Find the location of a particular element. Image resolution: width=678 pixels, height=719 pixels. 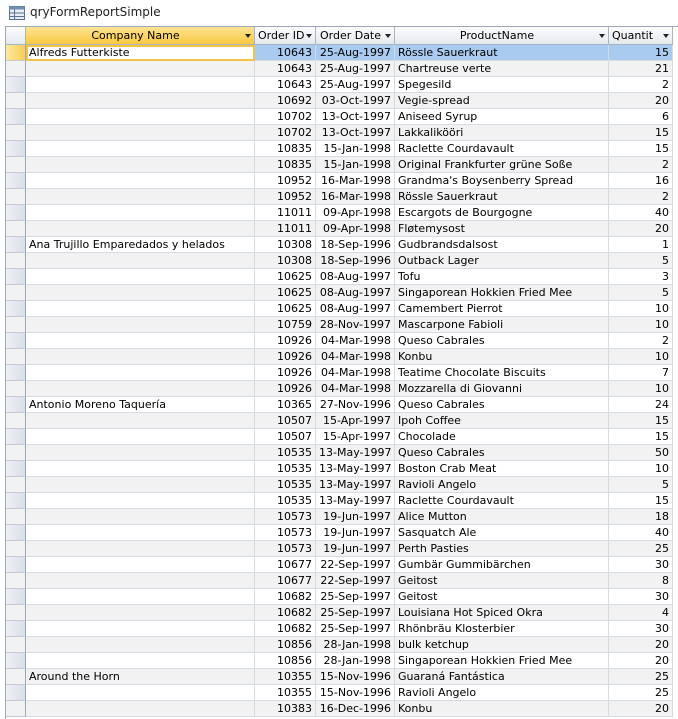

table-row: 10535 13-May-1997 Raclette Courdavault 15 is located at coordinates (342, 501).